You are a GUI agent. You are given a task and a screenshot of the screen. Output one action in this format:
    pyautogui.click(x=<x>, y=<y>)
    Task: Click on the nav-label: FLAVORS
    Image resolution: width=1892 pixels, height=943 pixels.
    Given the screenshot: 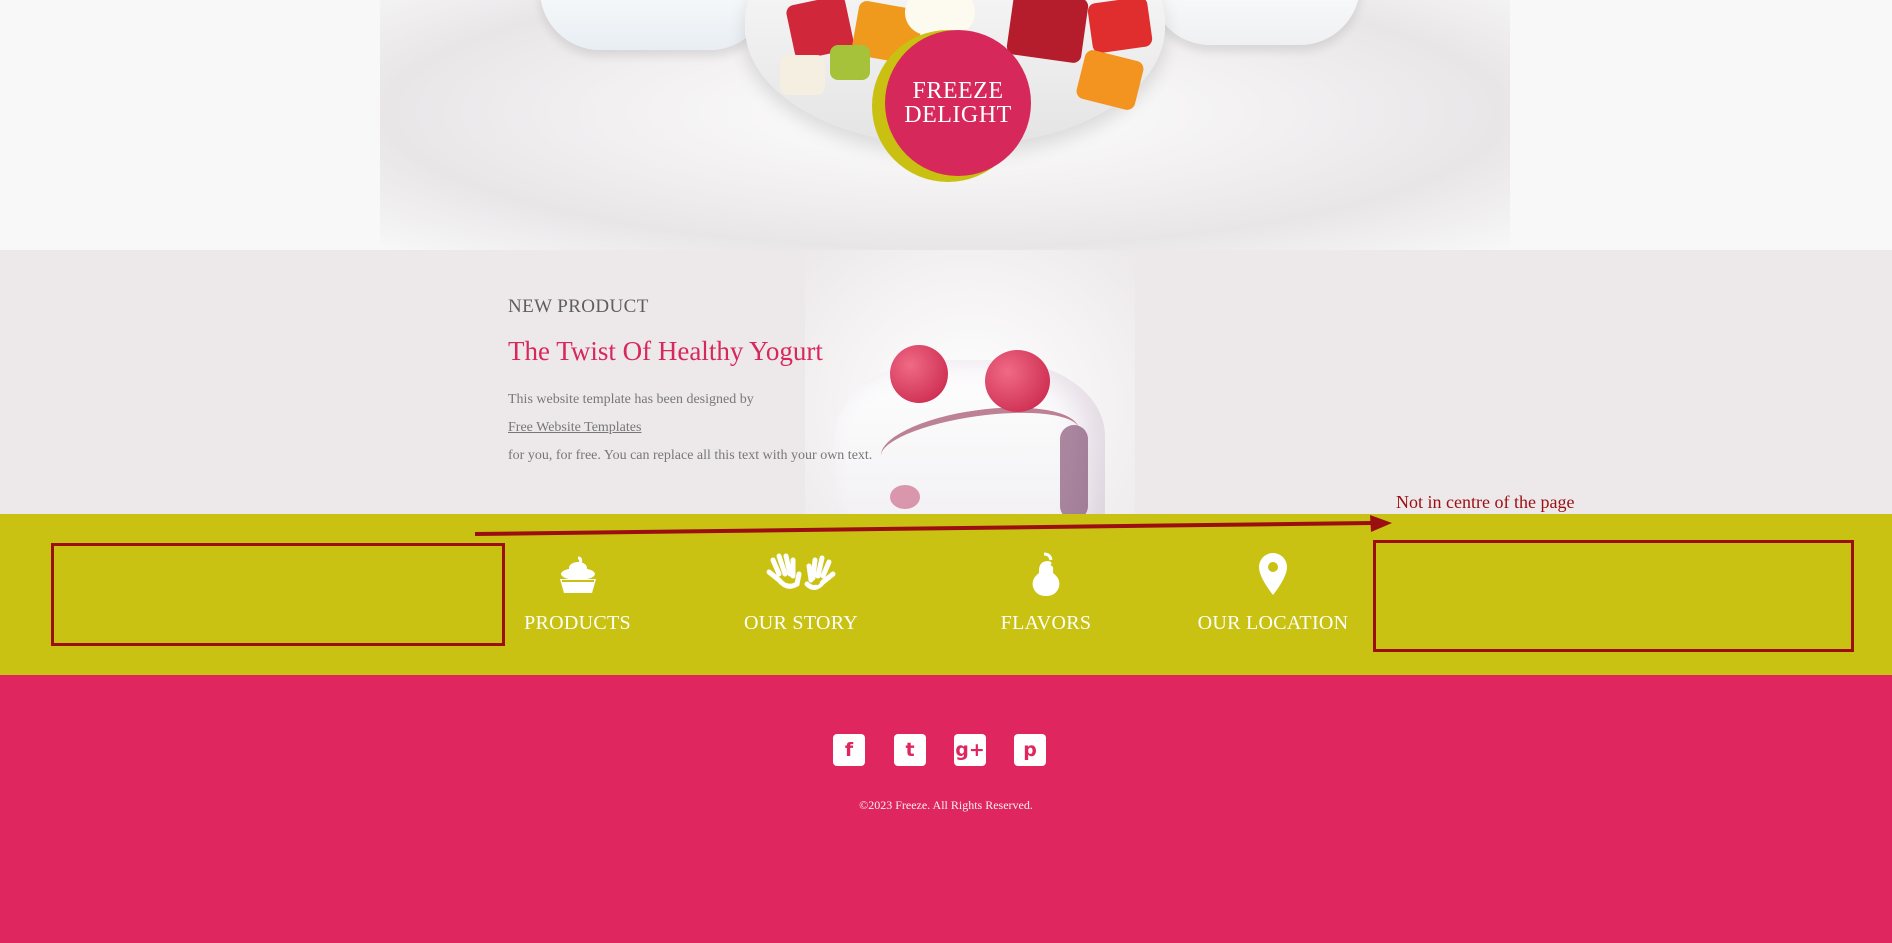 What is the action you would take?
    pyautogui.click(x=1046, y=623)
    